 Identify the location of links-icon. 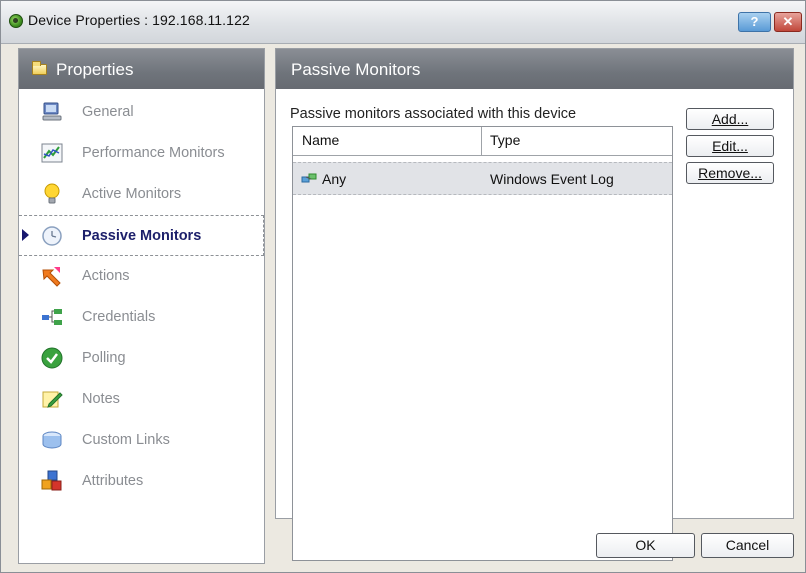
(52, 440).